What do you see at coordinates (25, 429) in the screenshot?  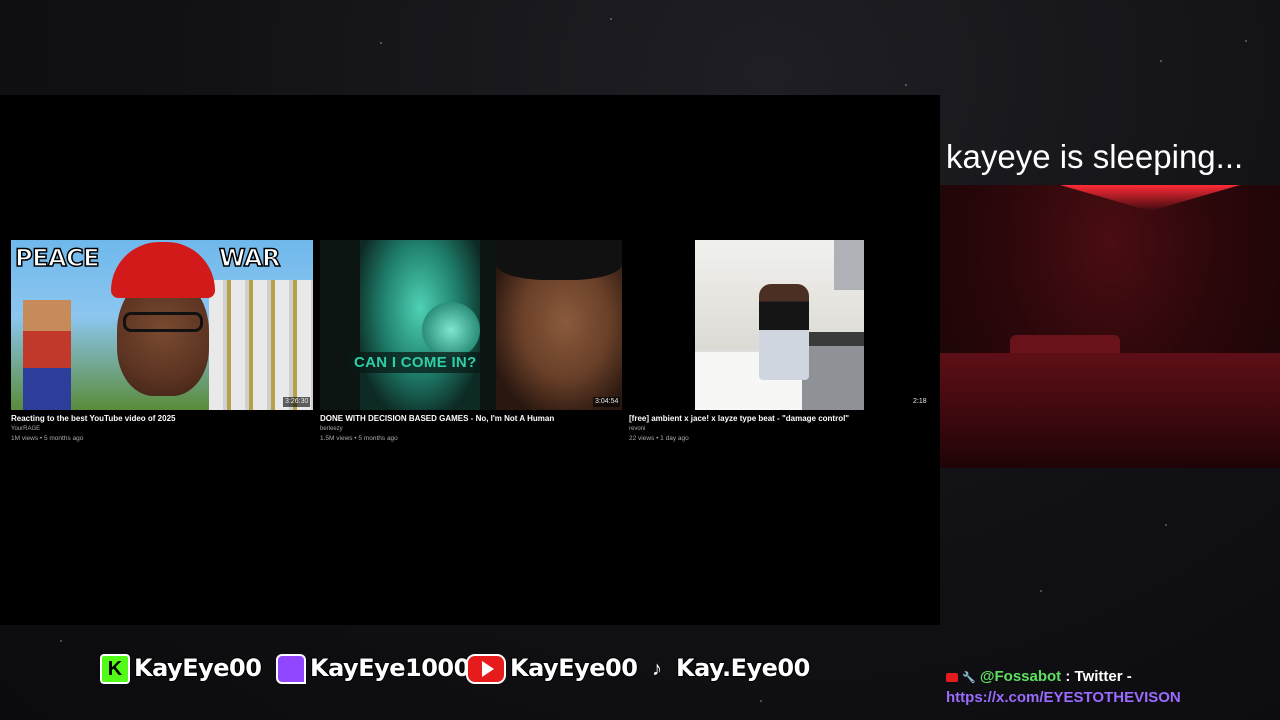 I see `video-channel: YourRAGE` at bounding box center [25, 429].